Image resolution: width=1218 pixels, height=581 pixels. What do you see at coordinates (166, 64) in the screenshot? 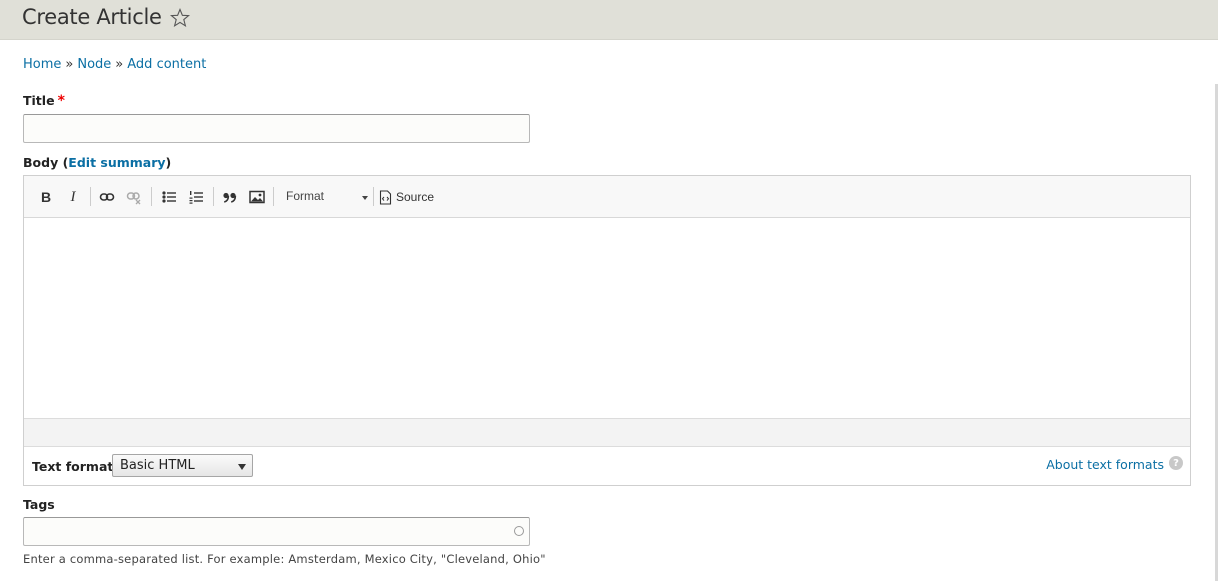
I see `breadcrumb-add-content: Add content` at bounding box center [166, 64].